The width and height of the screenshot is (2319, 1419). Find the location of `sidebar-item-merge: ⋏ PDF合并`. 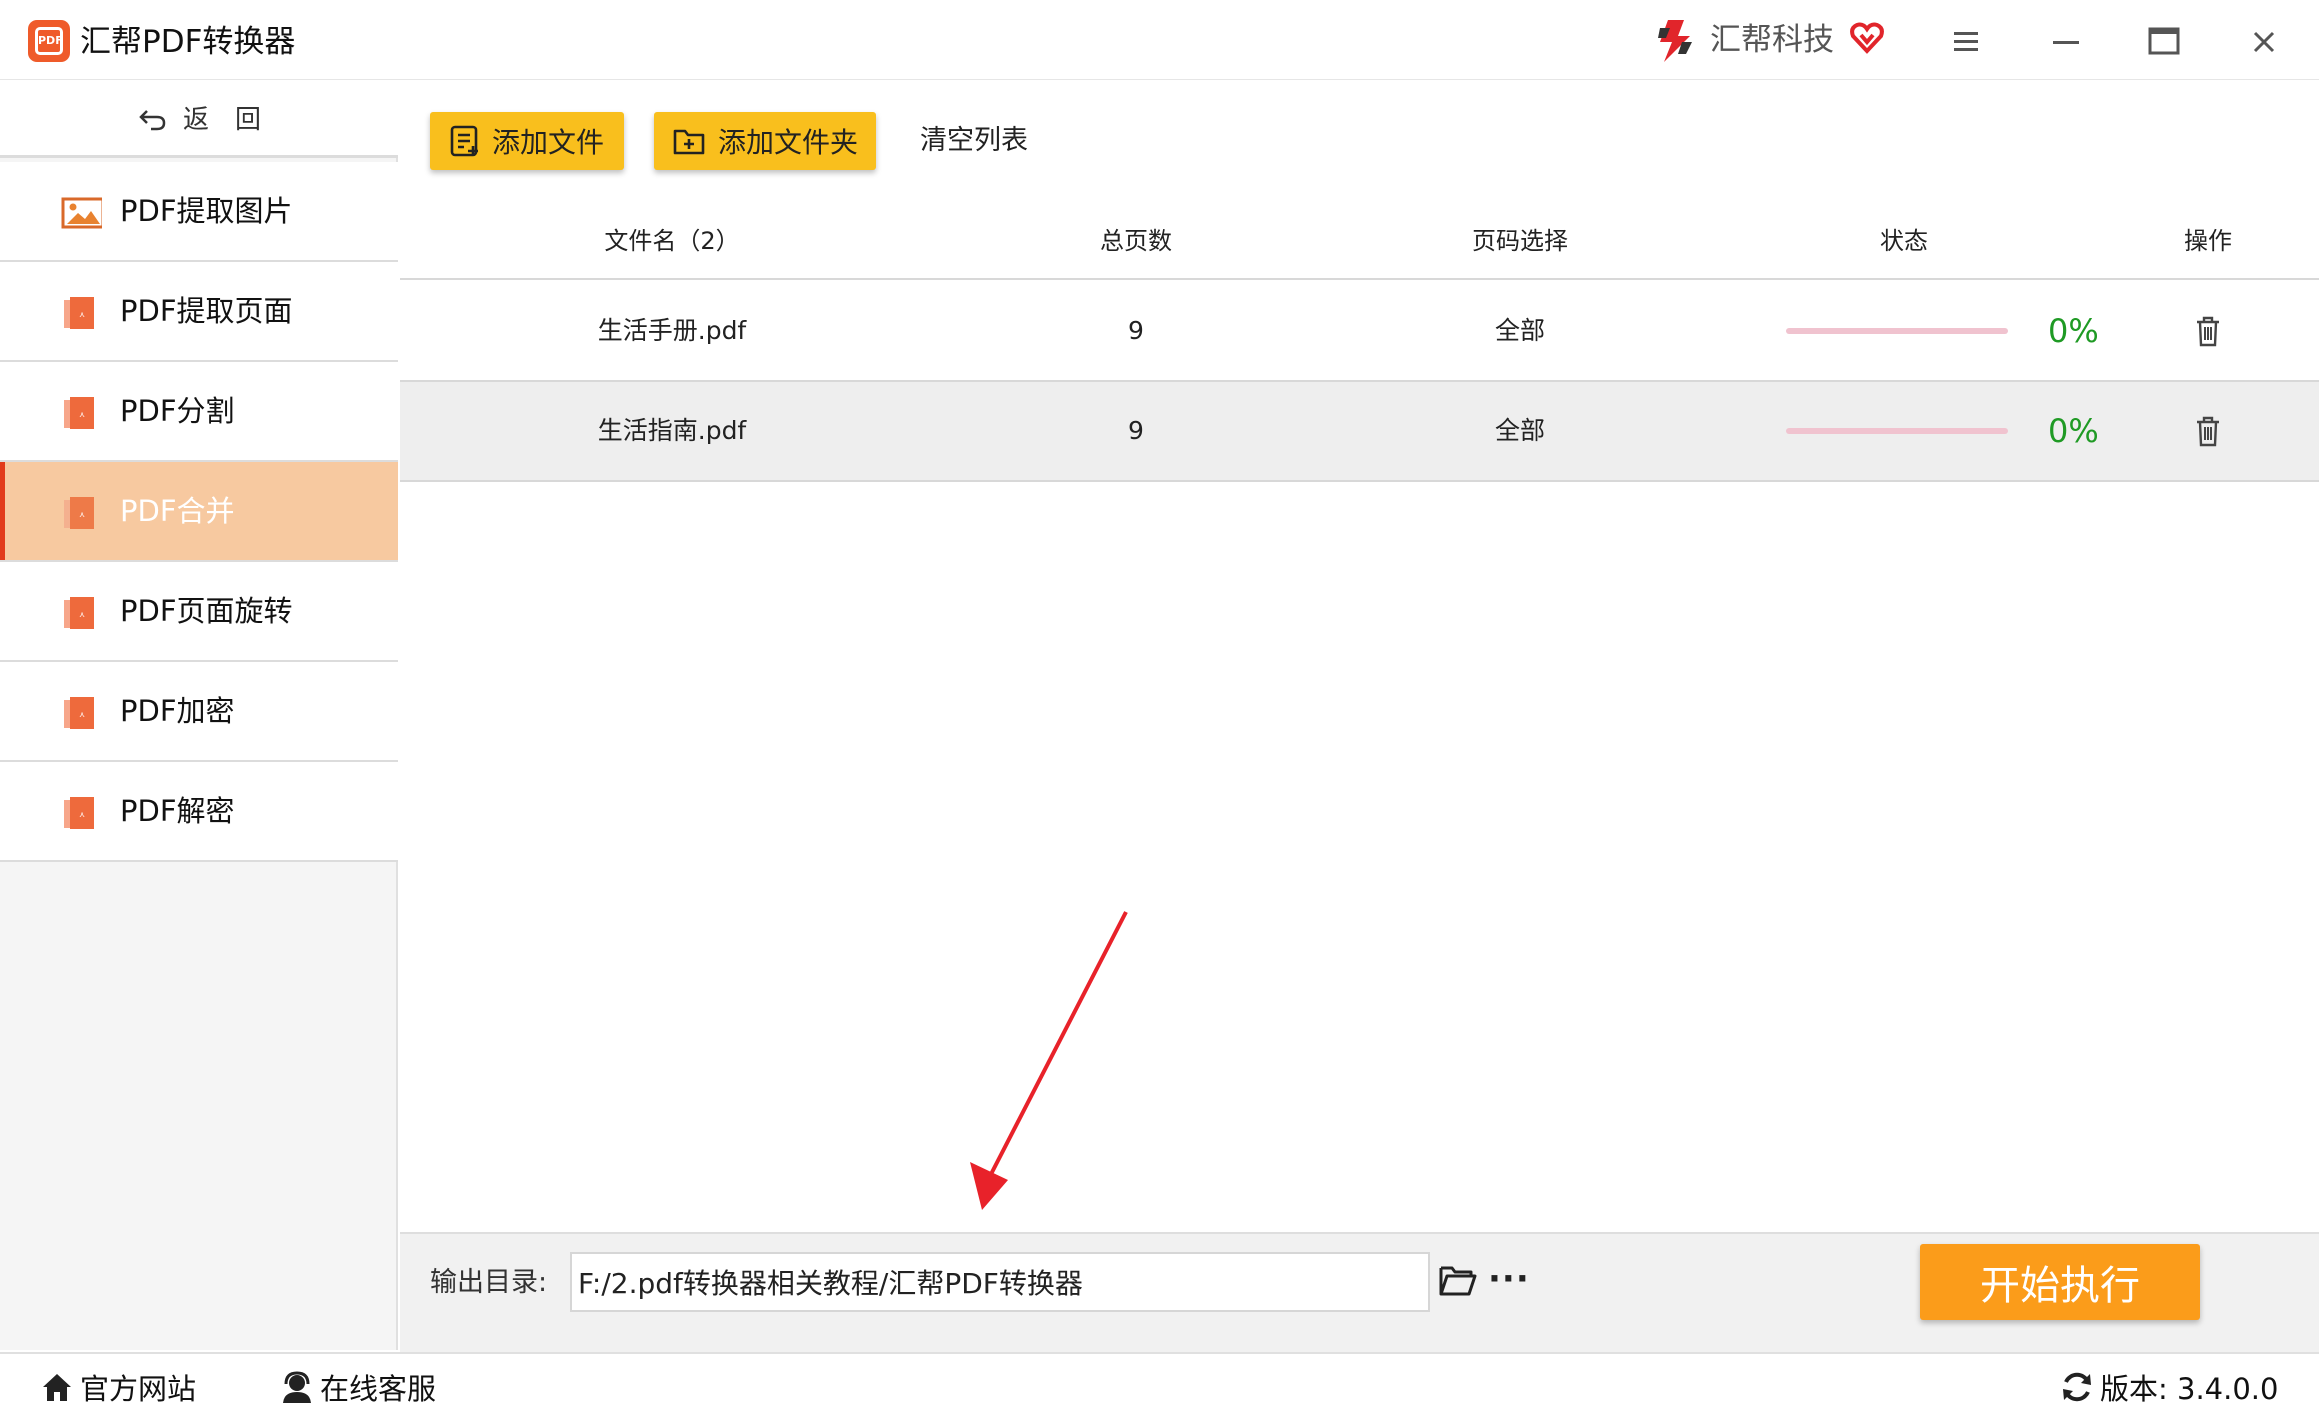

sidebar-item-merge: ⋏ PDF合并 is located at coordinates (199, 512).